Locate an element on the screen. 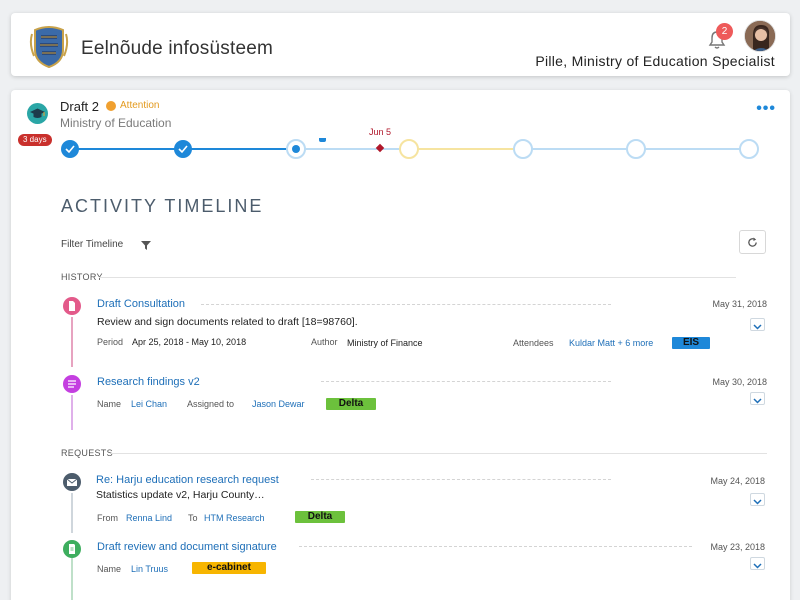  tag-ecabinet: e-cabinet is located at coordinates (229, 568).